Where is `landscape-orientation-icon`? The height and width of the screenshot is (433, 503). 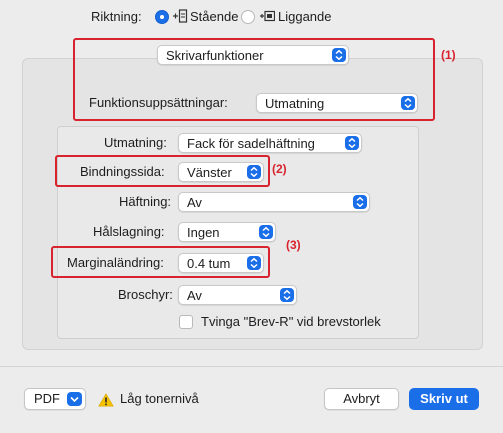 landscape-orientation-icon is located at coordinates (267, 16).